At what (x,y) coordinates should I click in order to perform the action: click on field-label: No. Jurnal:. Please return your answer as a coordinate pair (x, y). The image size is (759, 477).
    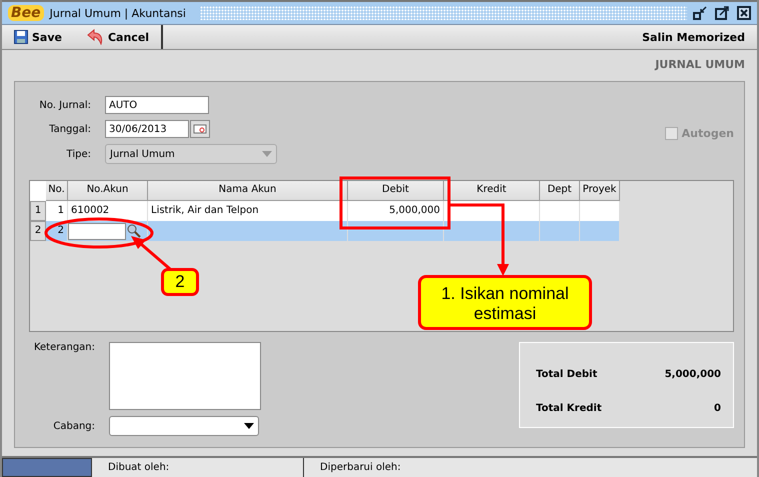
    Looking at the image, I should click on (64, 105).